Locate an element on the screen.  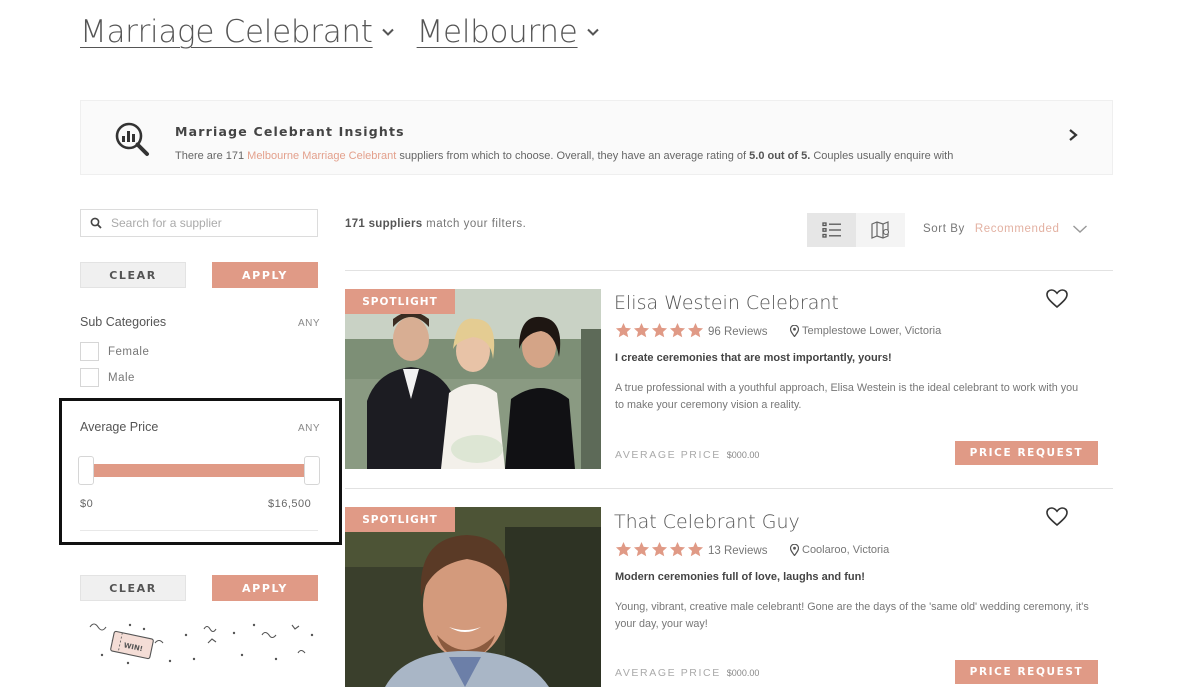
sort-by-control: Sort By Recommended is located at coordinates (1005, 229).